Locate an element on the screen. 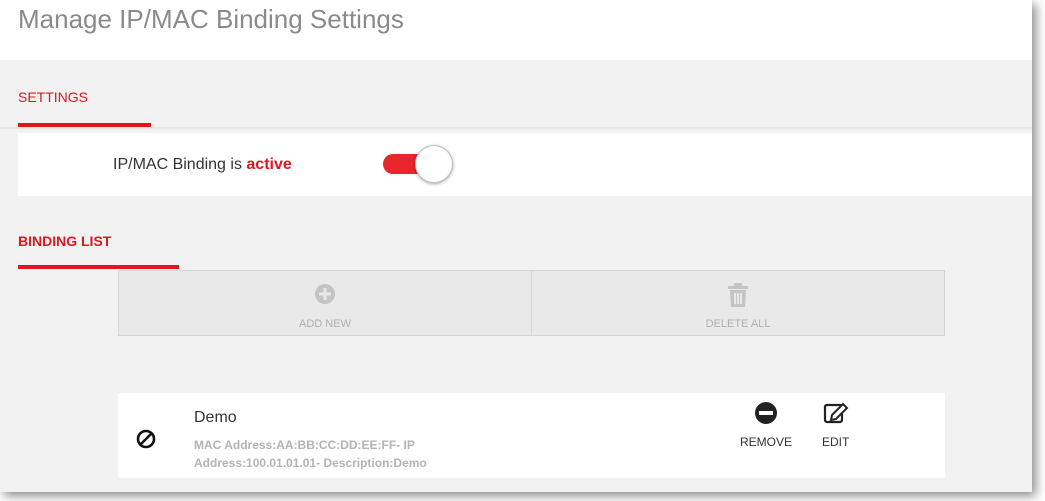  block-icon is located at coordinates (146, 441).